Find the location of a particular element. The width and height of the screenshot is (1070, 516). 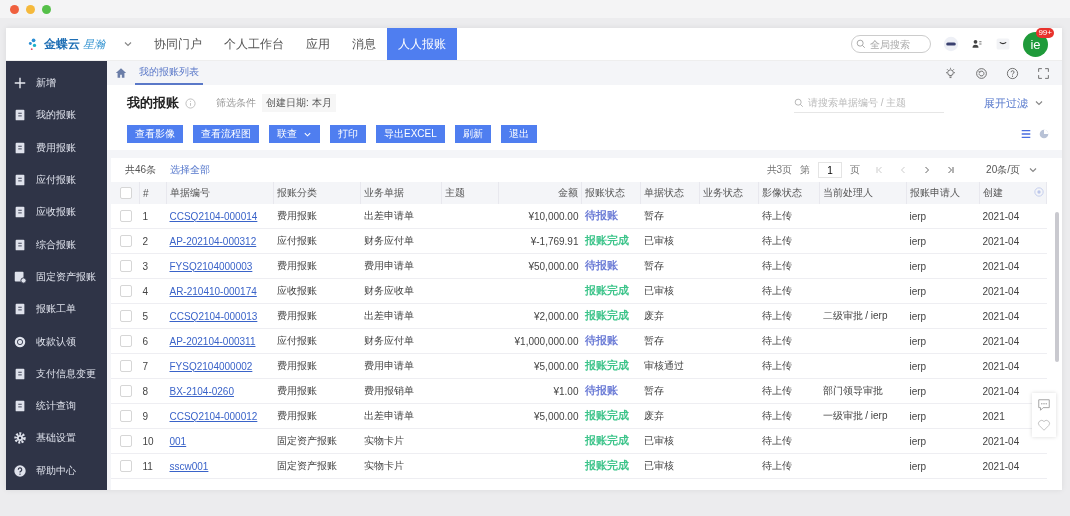

select-all-link: 选择全部 is located at coordinates (190, 170).